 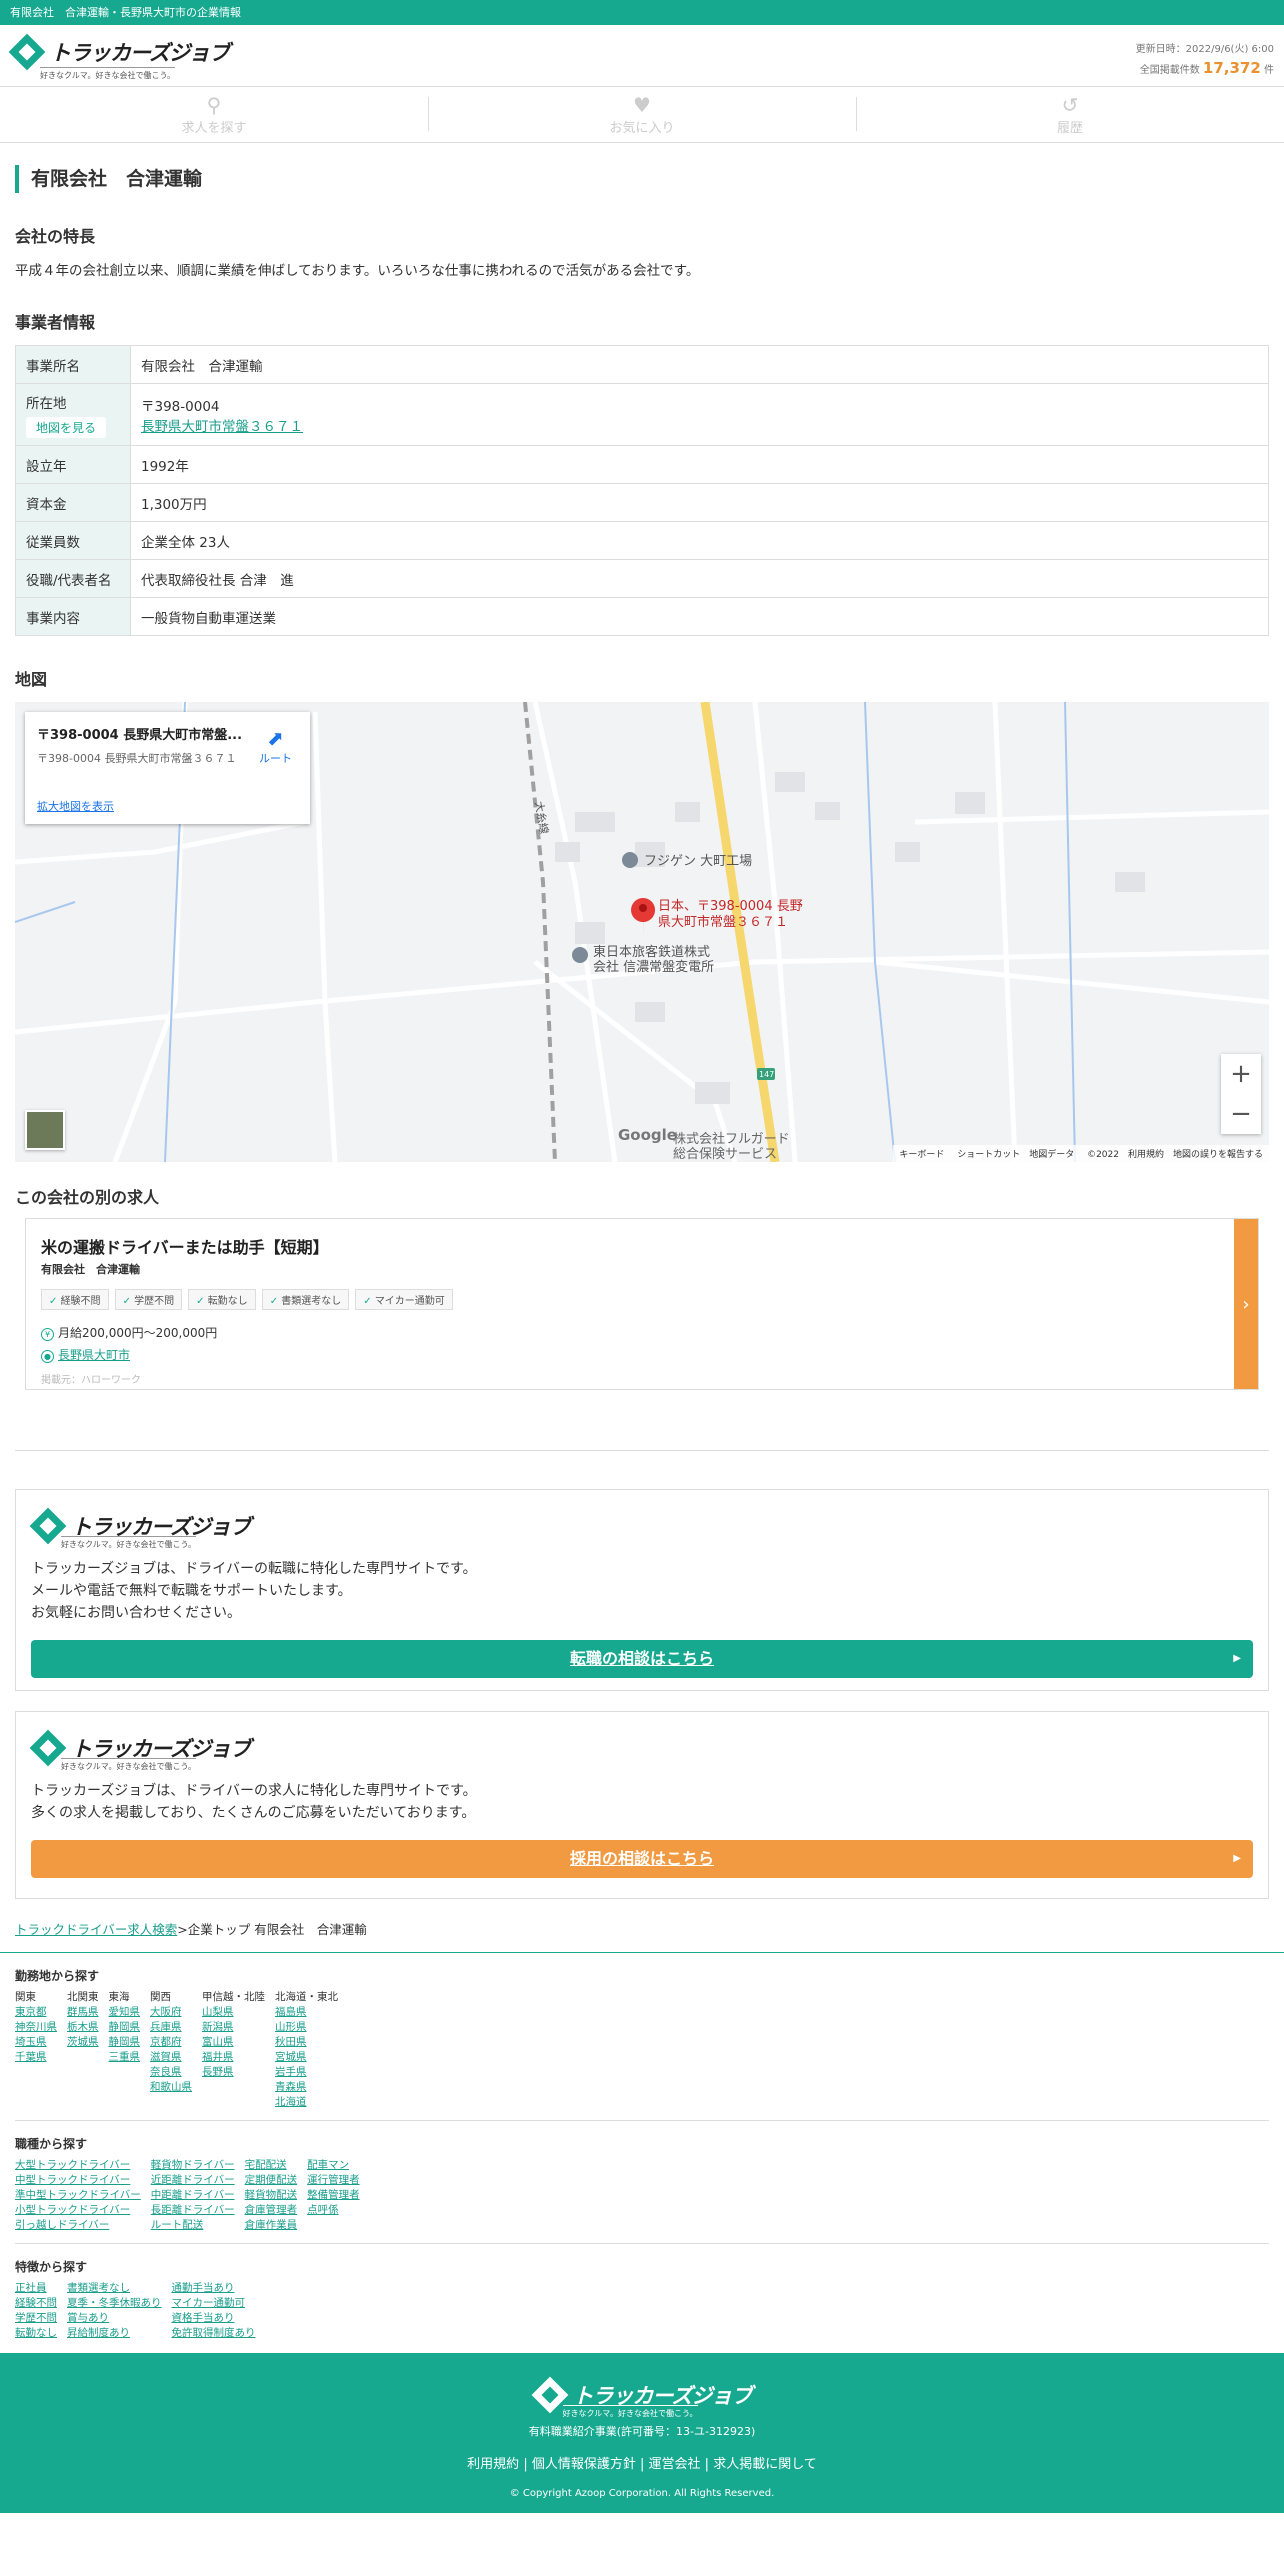 I want to click on area-link: 福井県, so click(x=233, y=2057).